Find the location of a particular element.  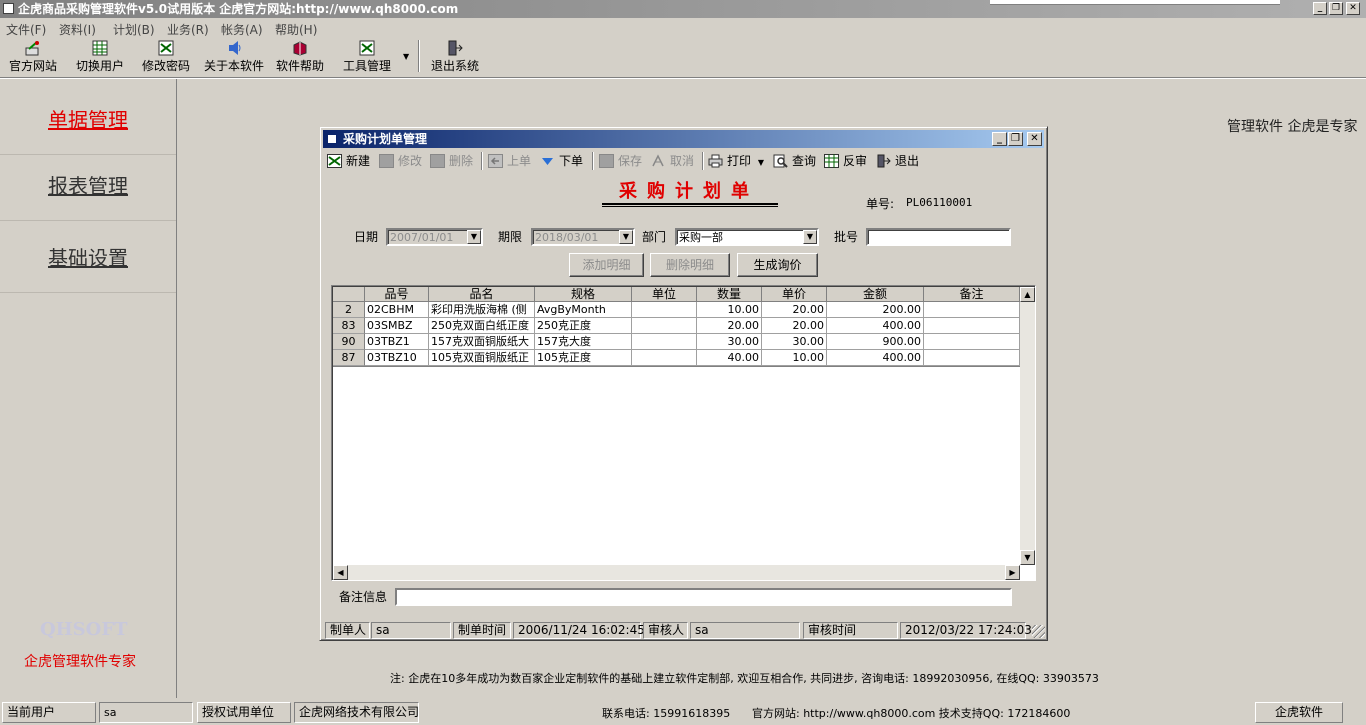

cell-qty: 30.00 is located at coordinates (729, 342).